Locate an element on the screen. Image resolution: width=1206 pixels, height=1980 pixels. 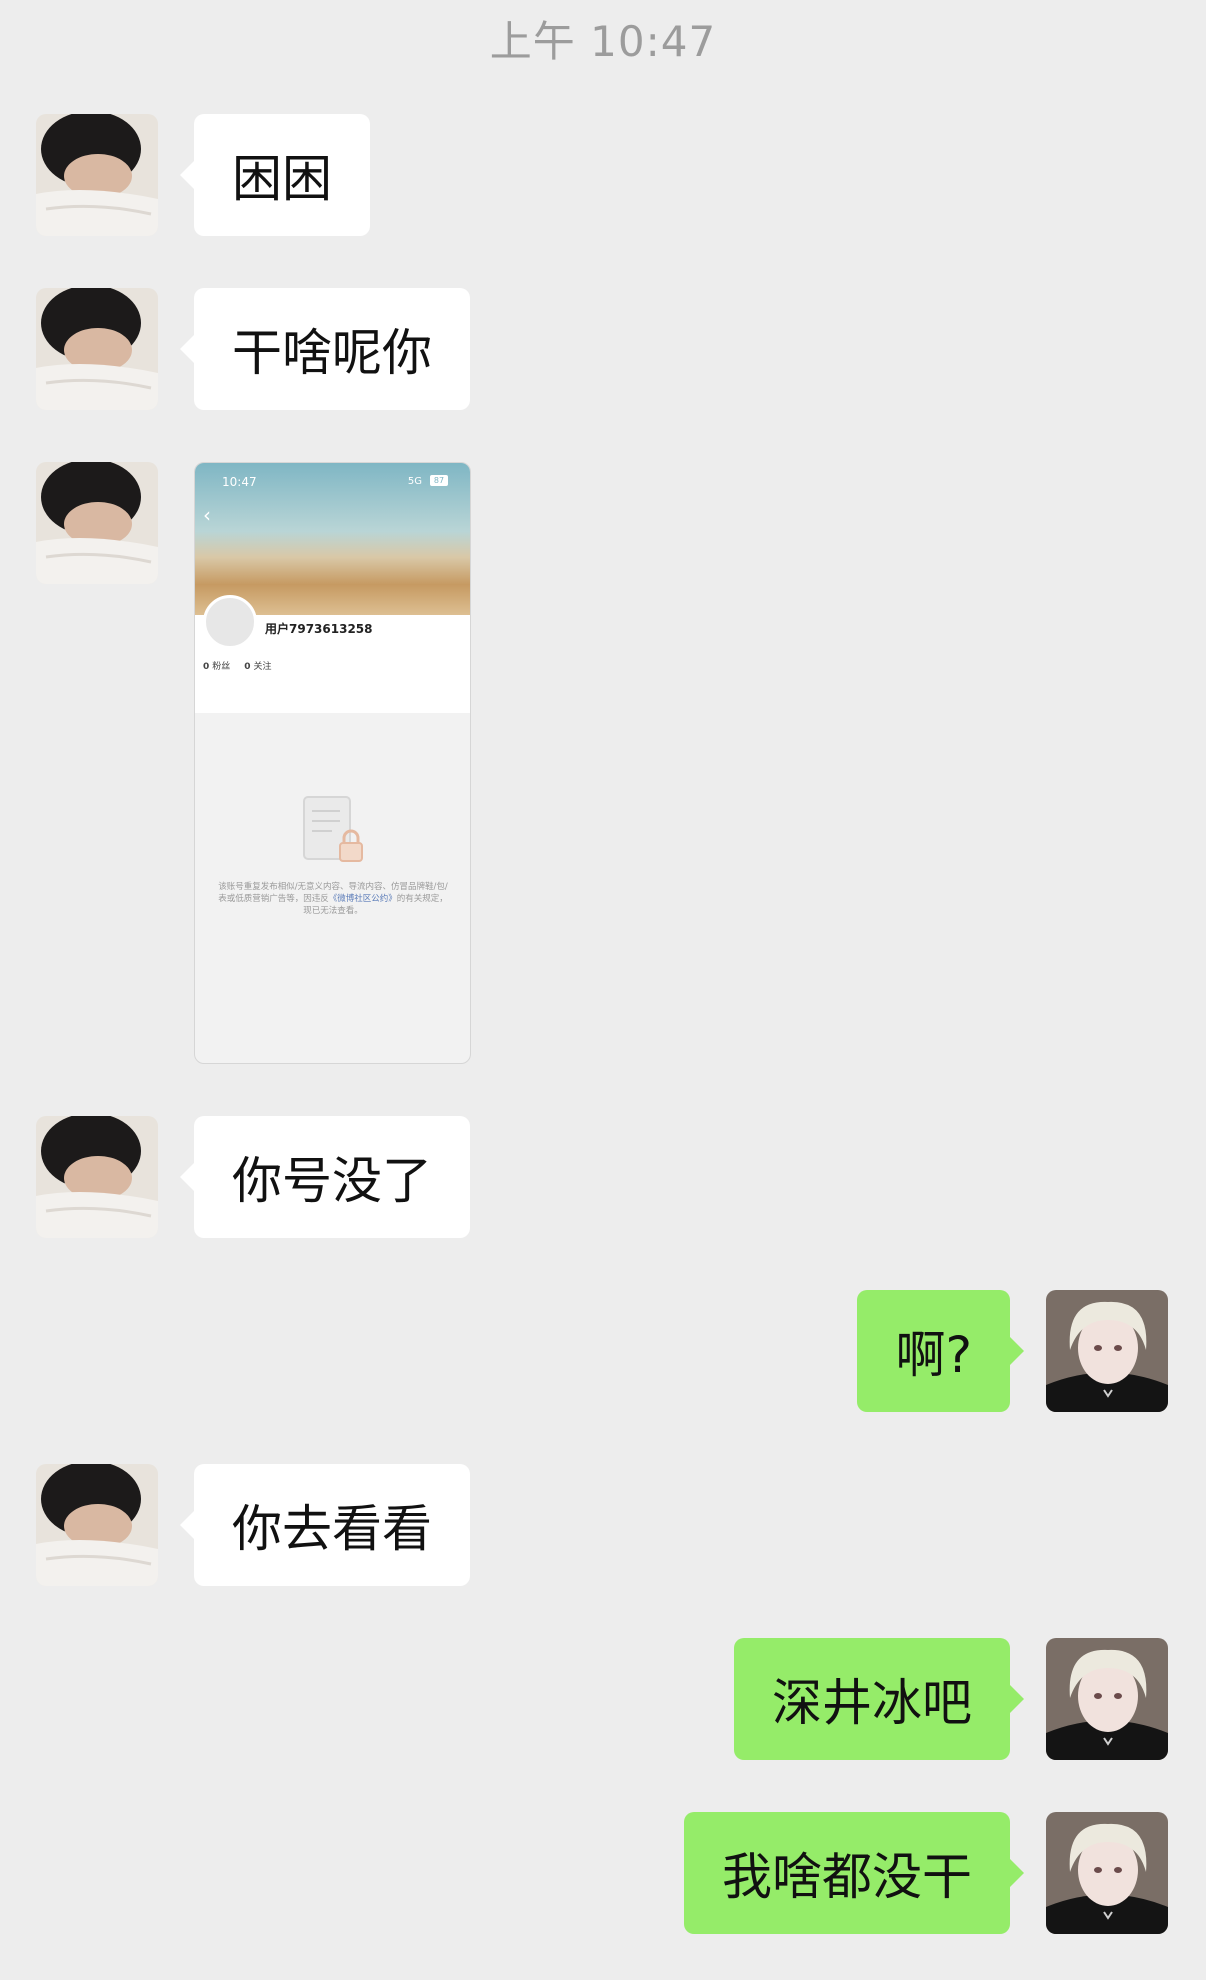
message-bubble-incoming: 你去看看 is located at coordinates (325, 1525).